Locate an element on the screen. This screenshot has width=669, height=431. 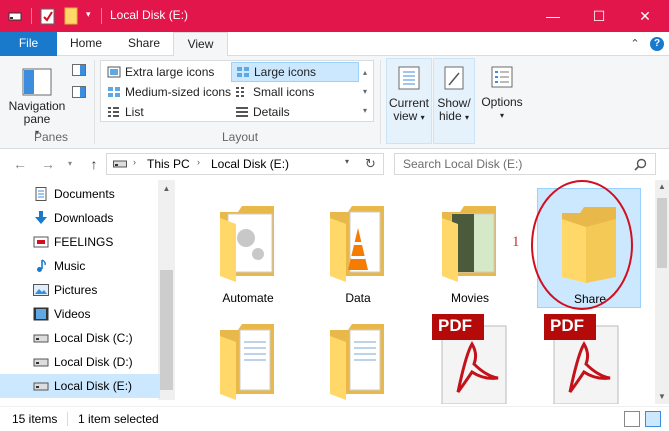
sidebar-item-local-disk-c: Local Disk (C:) is located at coordinates (80, 338).